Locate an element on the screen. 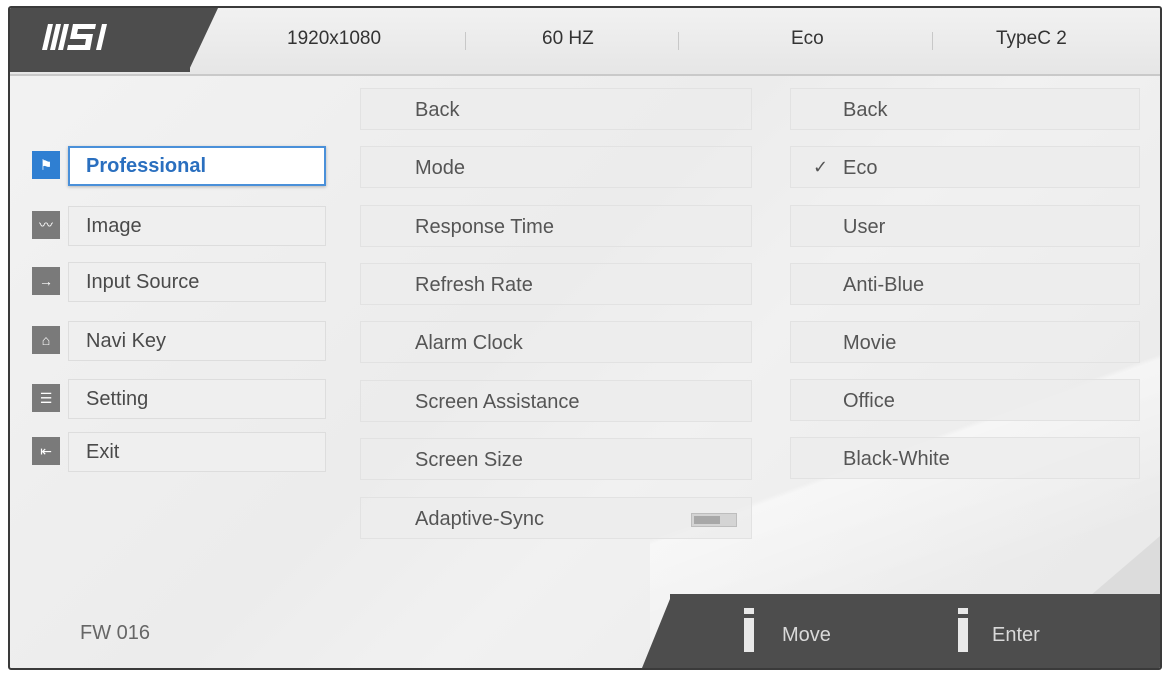  resolution-status: 1920x1080 is located at coordinates (334, 38).